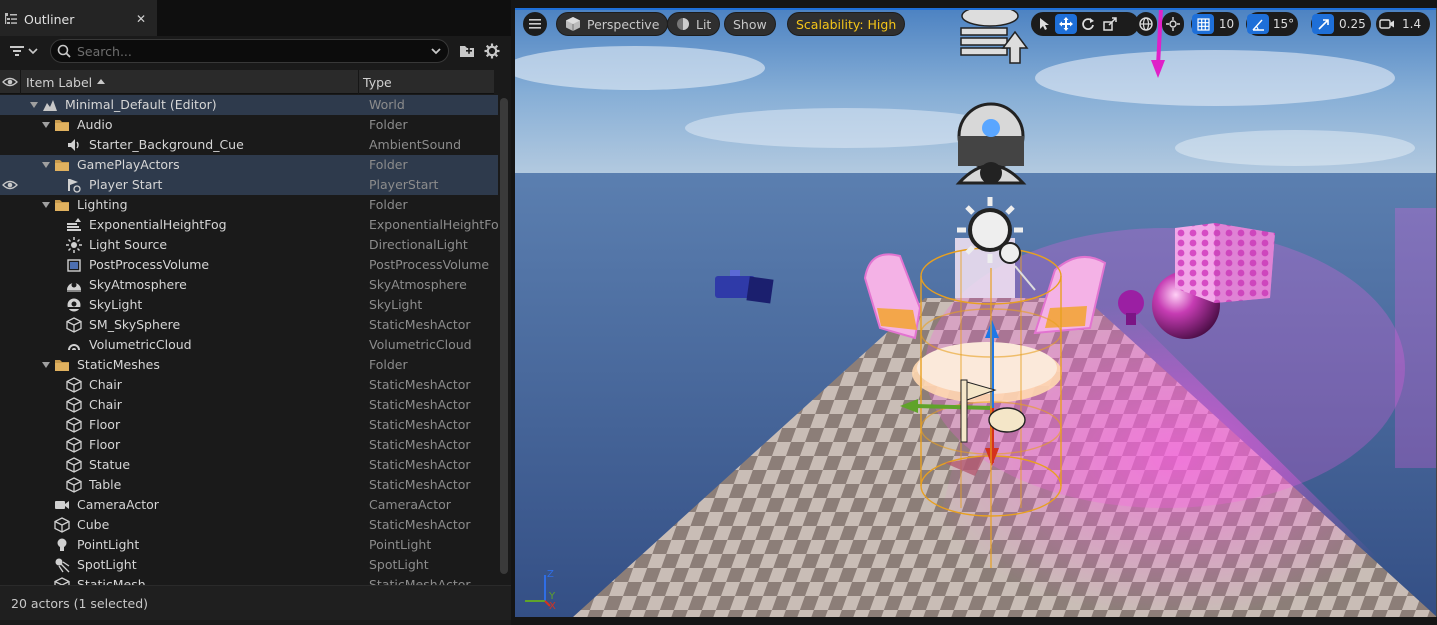  What do you see at coordinates (846, 24) in the screenshot?
I see `scalability-button: Scalability: High` at bounding box center [846, 24].